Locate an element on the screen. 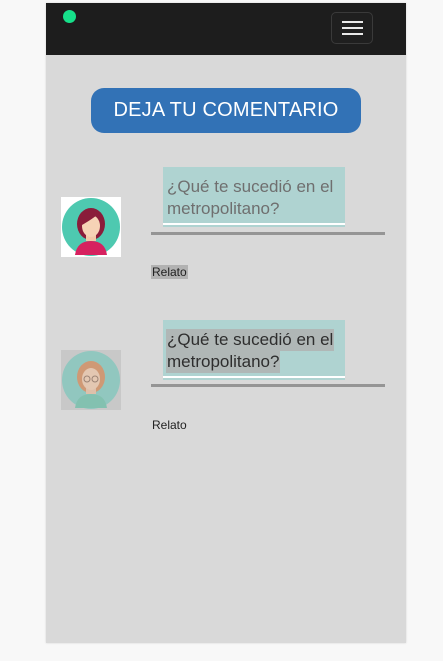 The width and height of the screenshot is (443, 661). navbar is located at coordinates (226, 29).